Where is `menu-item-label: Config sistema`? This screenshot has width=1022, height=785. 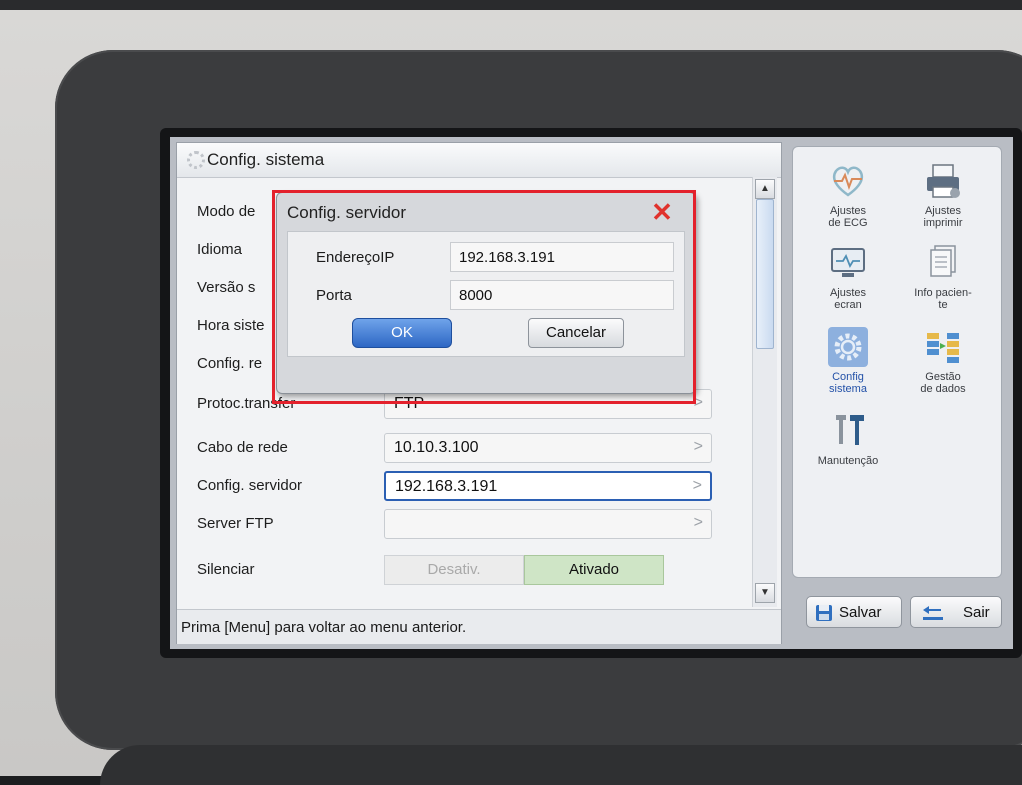
menu-item-label: Config sistema is located at coordinates (848, 383).